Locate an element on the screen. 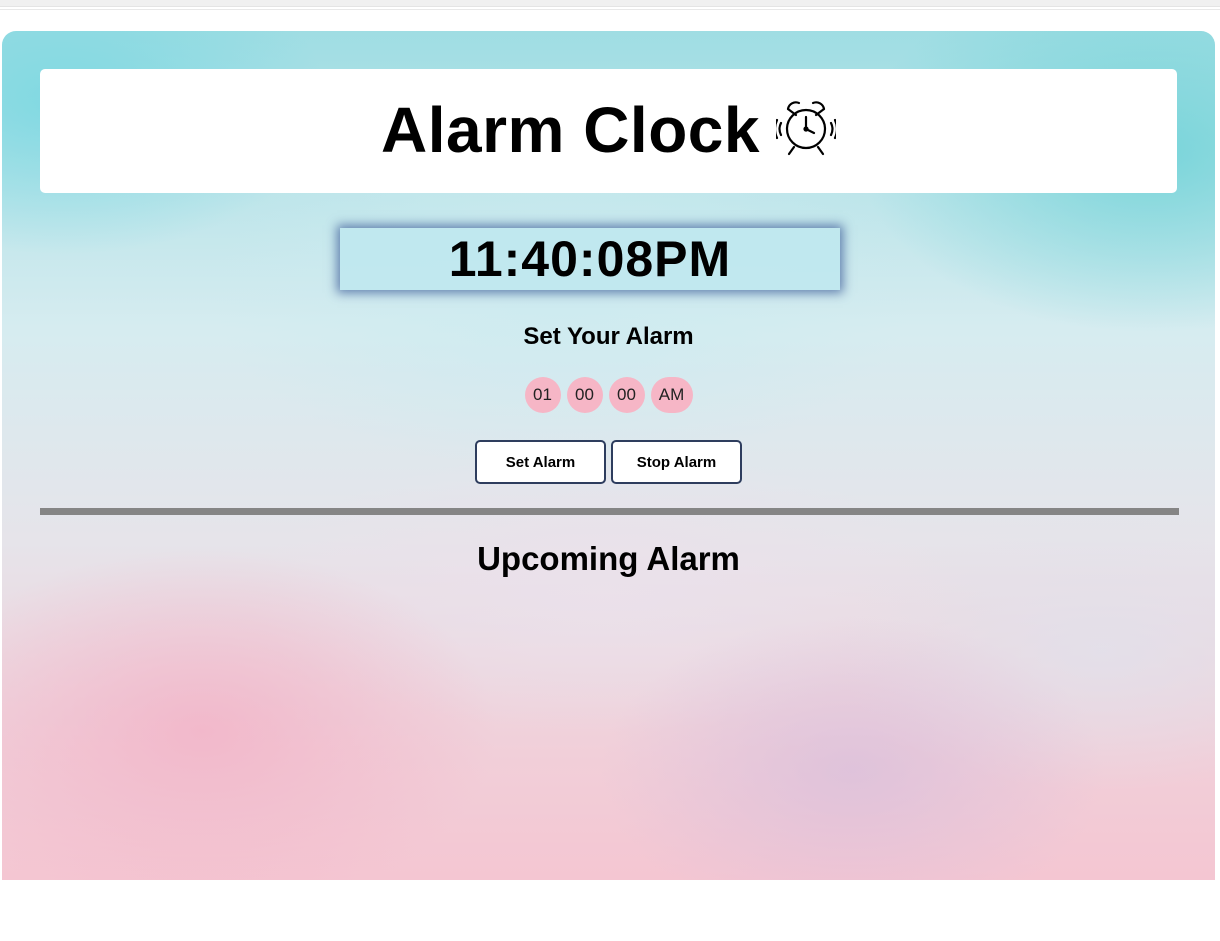 Image resolution: width=1220 pixels, height=941 pixels. current-time: 11:40:08PM is located at coordinates (590, 259).